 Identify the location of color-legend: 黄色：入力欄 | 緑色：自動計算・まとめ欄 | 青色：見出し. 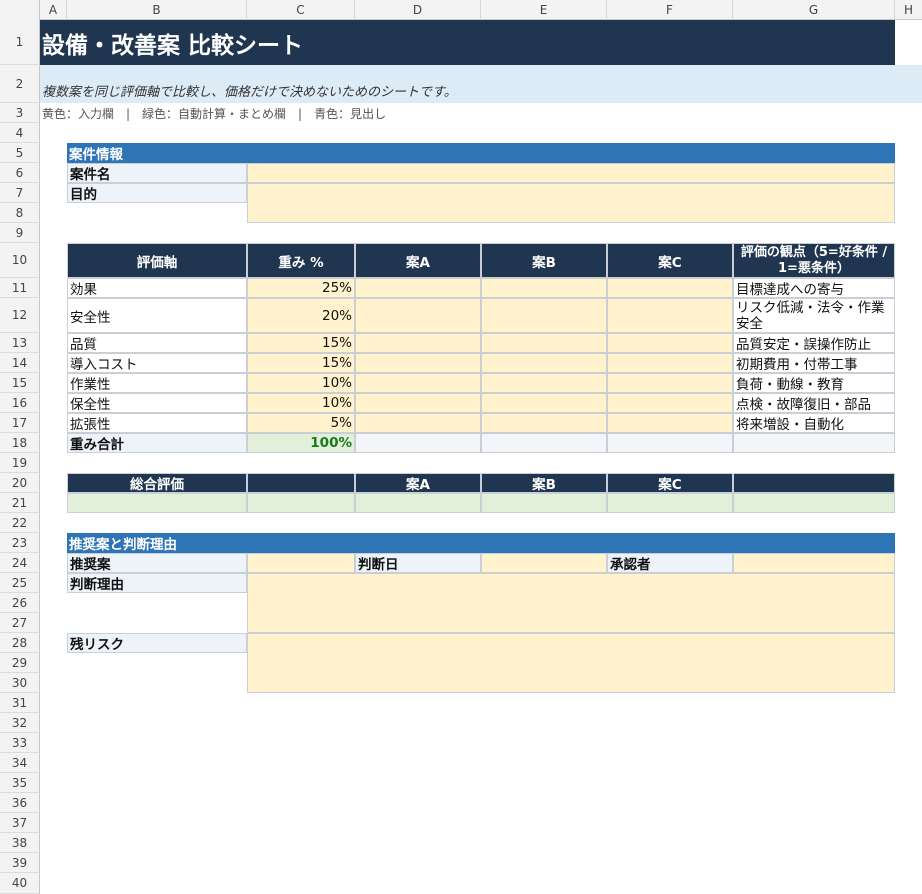
(481, 113).